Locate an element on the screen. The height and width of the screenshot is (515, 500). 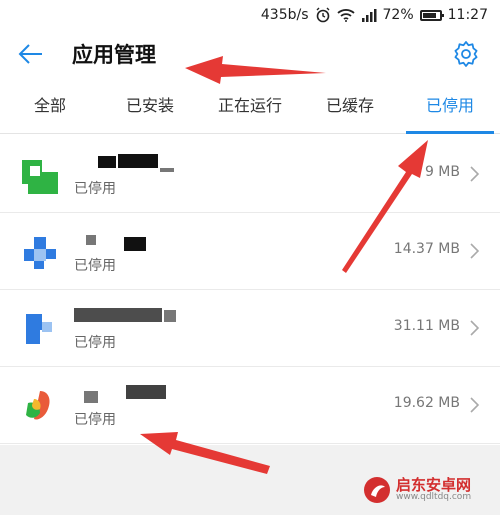
app-size: 31.11 MB is located at coordinates (426, 326).